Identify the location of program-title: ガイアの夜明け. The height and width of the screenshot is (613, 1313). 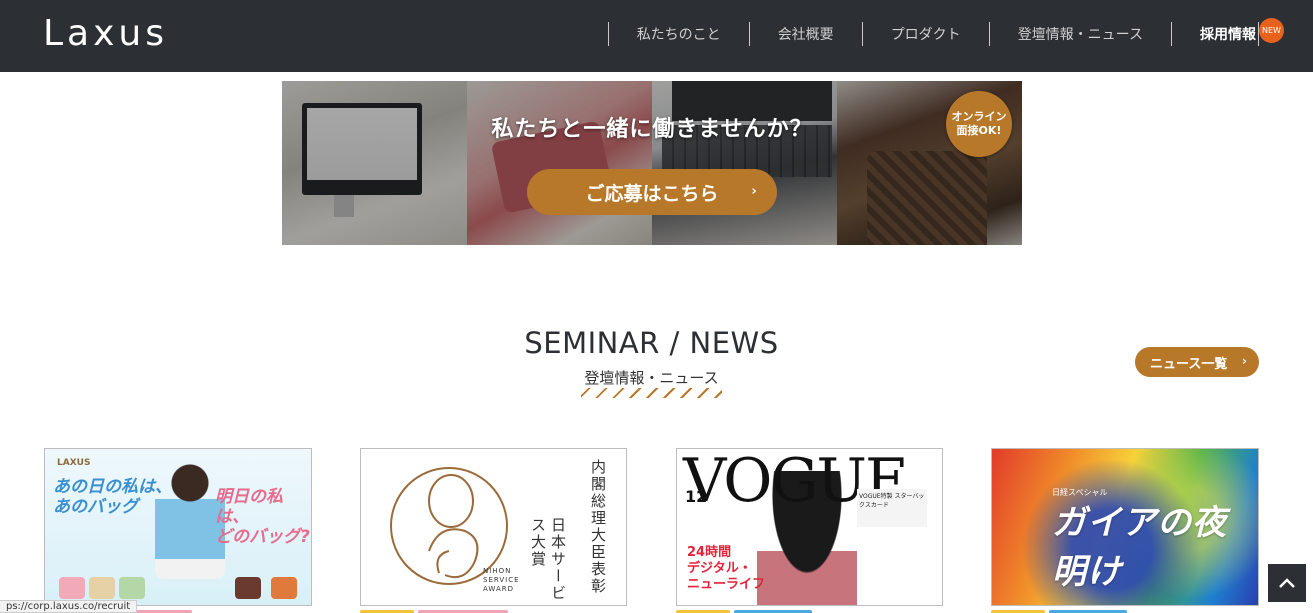
(1139, 547).